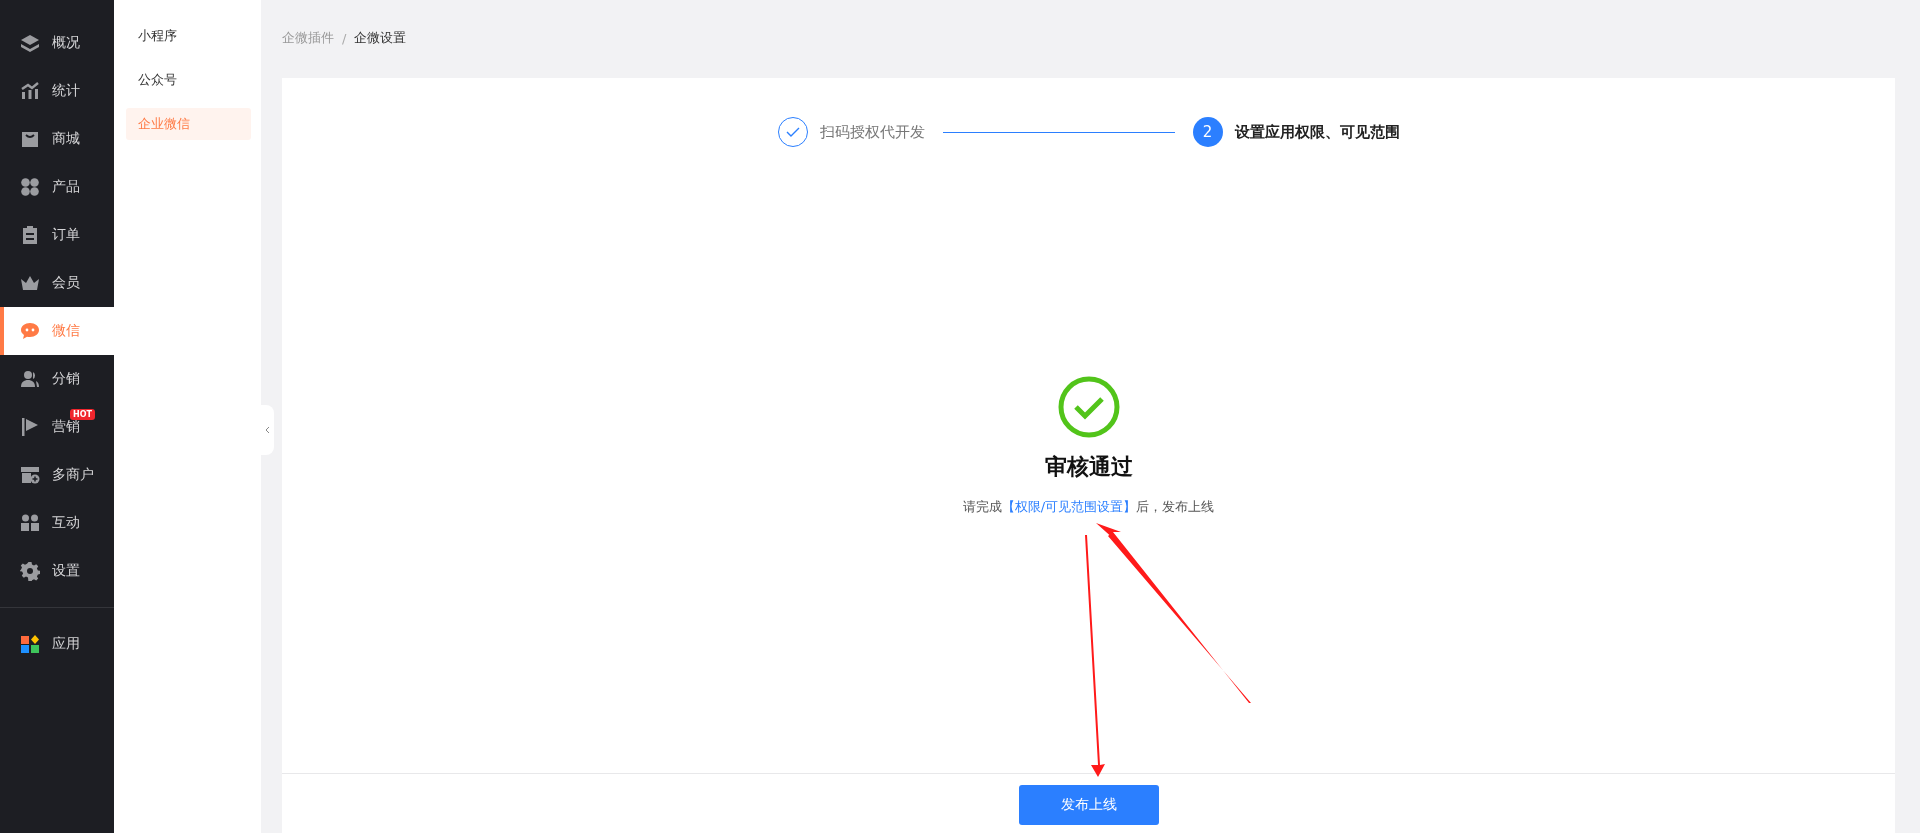  What do you see at coordinates (57, 43) in the screenshot?
I see `sidebar-item: 概况` at bounding box center [57, 43].